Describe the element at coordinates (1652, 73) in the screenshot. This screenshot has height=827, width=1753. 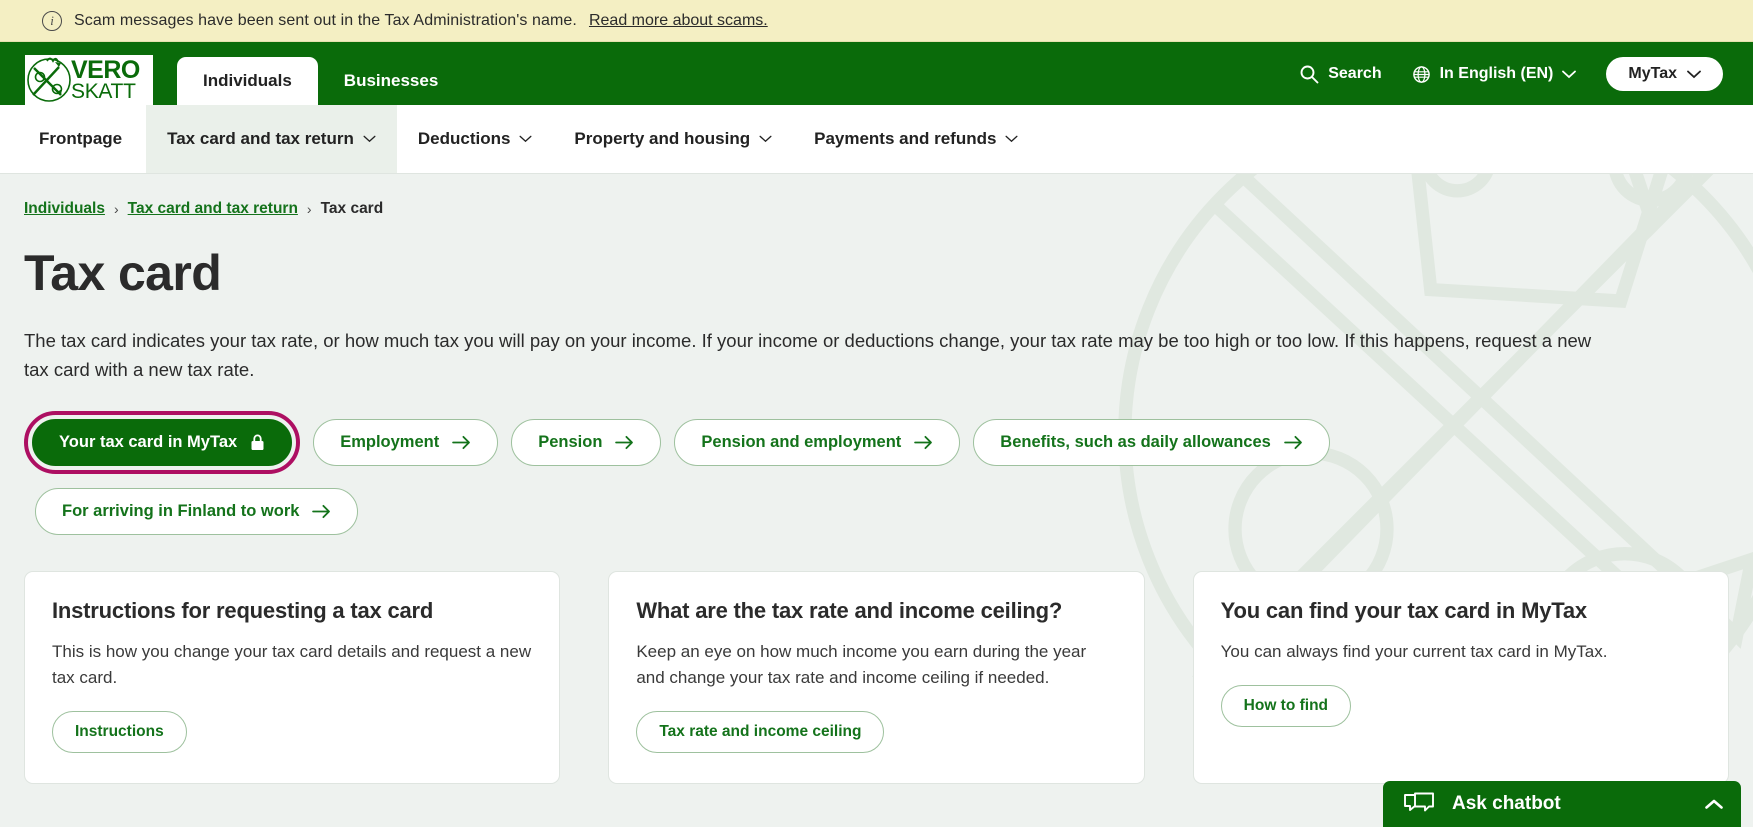
I see `mytax-label: MyTax` at that location.